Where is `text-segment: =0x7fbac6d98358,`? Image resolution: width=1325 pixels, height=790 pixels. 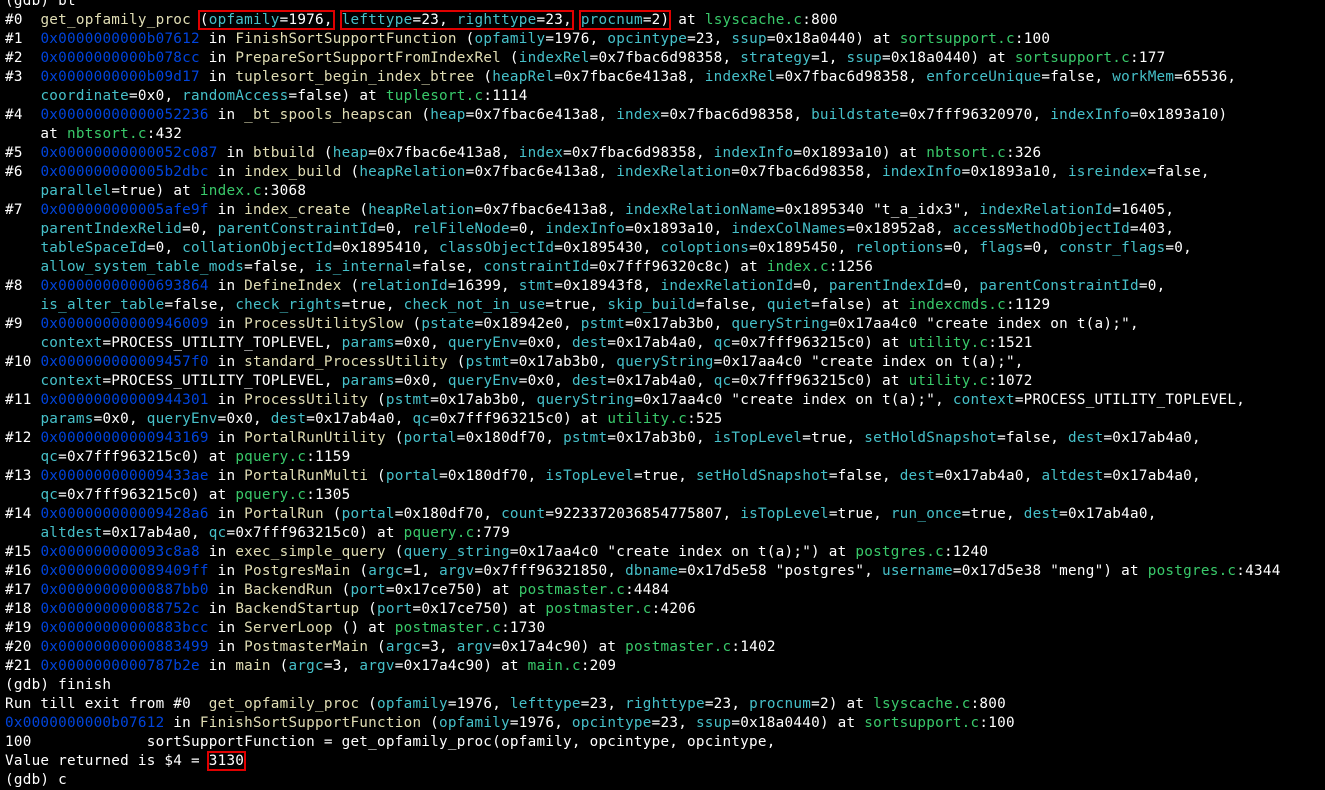 text-segment: =0x7fbac6d98358, is located at coordinates (665, 58).